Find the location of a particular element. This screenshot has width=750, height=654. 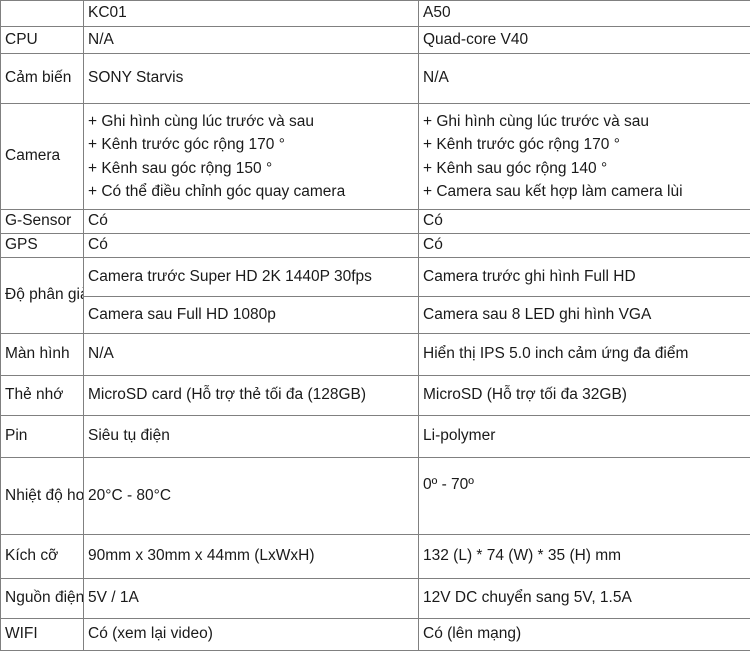

cell-sensor-a50: N/A is located at coordinates (584, 78).